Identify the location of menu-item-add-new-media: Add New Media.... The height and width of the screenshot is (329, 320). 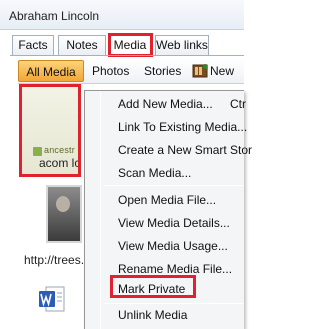
(165, 104).